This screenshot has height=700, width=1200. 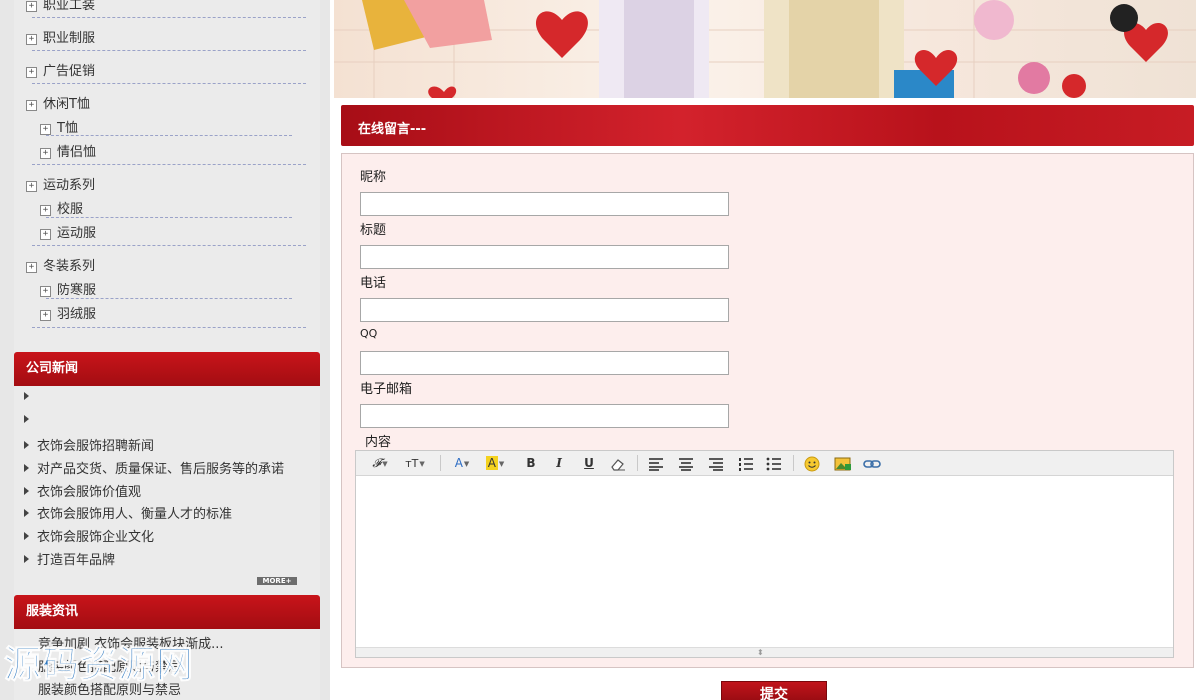 I want to click on font-family-icon: 𝓕, so click(x=377, y=463).